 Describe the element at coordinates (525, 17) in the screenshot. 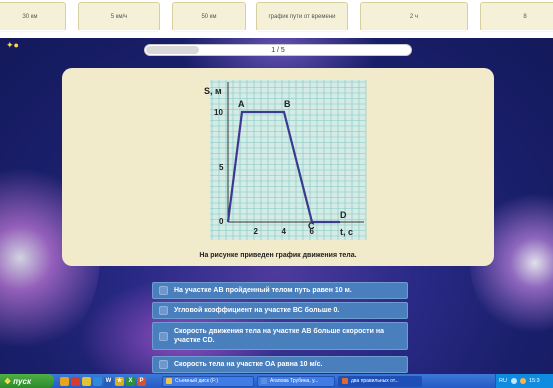

I see `top-card-label: 8` at that location.